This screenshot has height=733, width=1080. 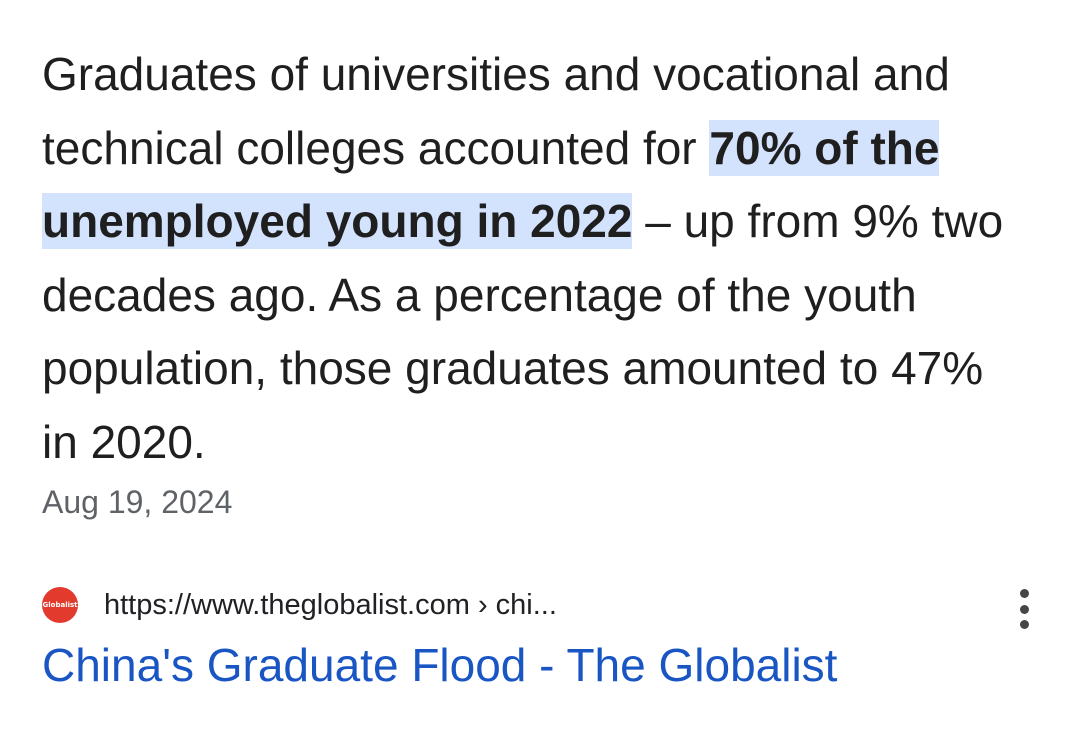 I want to click on more-options-icon, so click(x=1024, y=609).